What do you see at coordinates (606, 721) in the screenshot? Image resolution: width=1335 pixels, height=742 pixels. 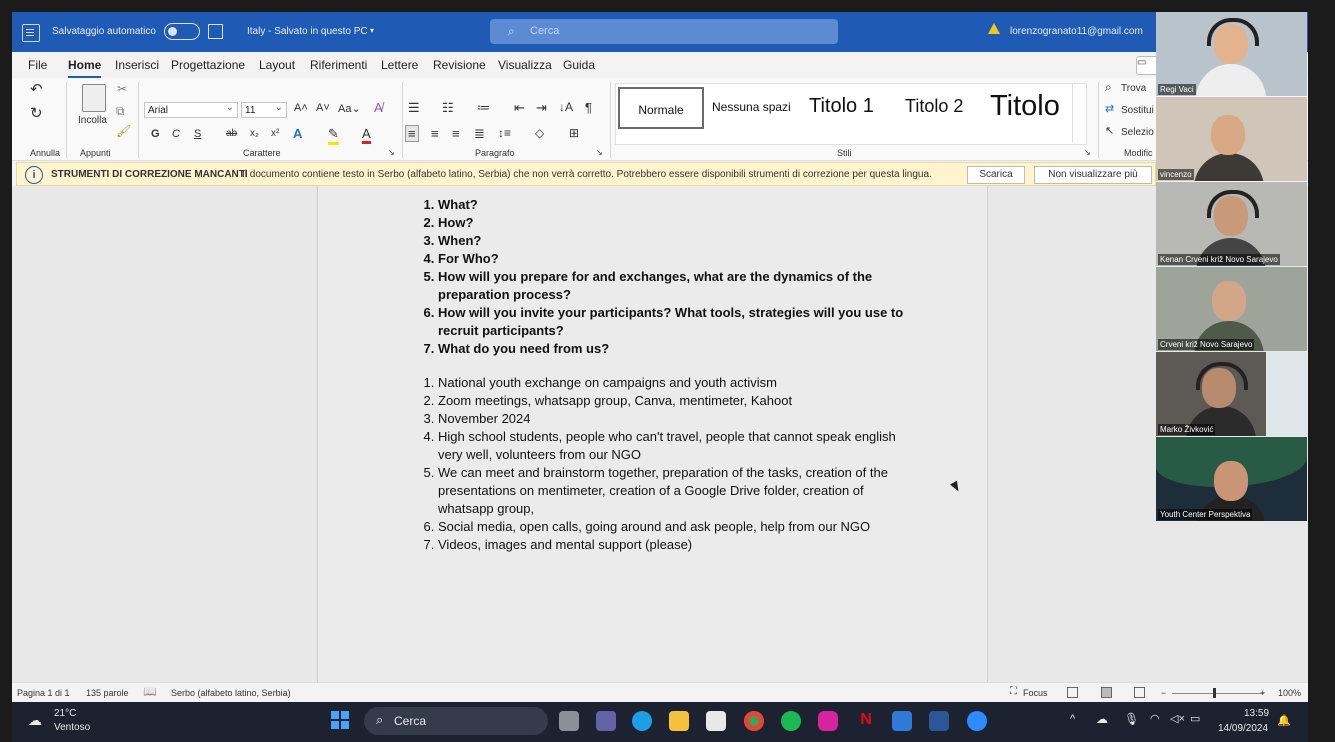 I see `teams-icon` at bounding box center [606, 721].